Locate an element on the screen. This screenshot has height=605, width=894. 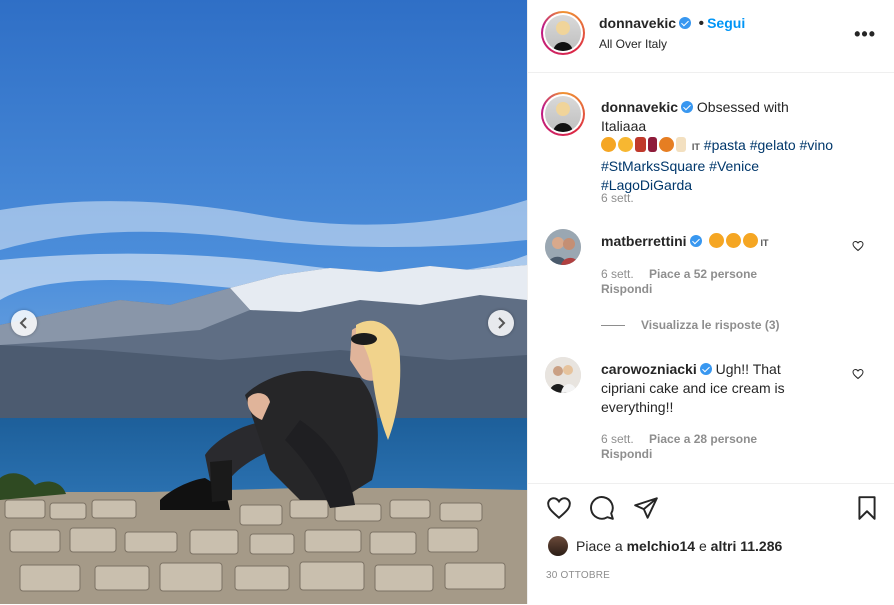
post-header: donnavekic • Segui All Over Italy ••• is located at coordinates (711, 36).